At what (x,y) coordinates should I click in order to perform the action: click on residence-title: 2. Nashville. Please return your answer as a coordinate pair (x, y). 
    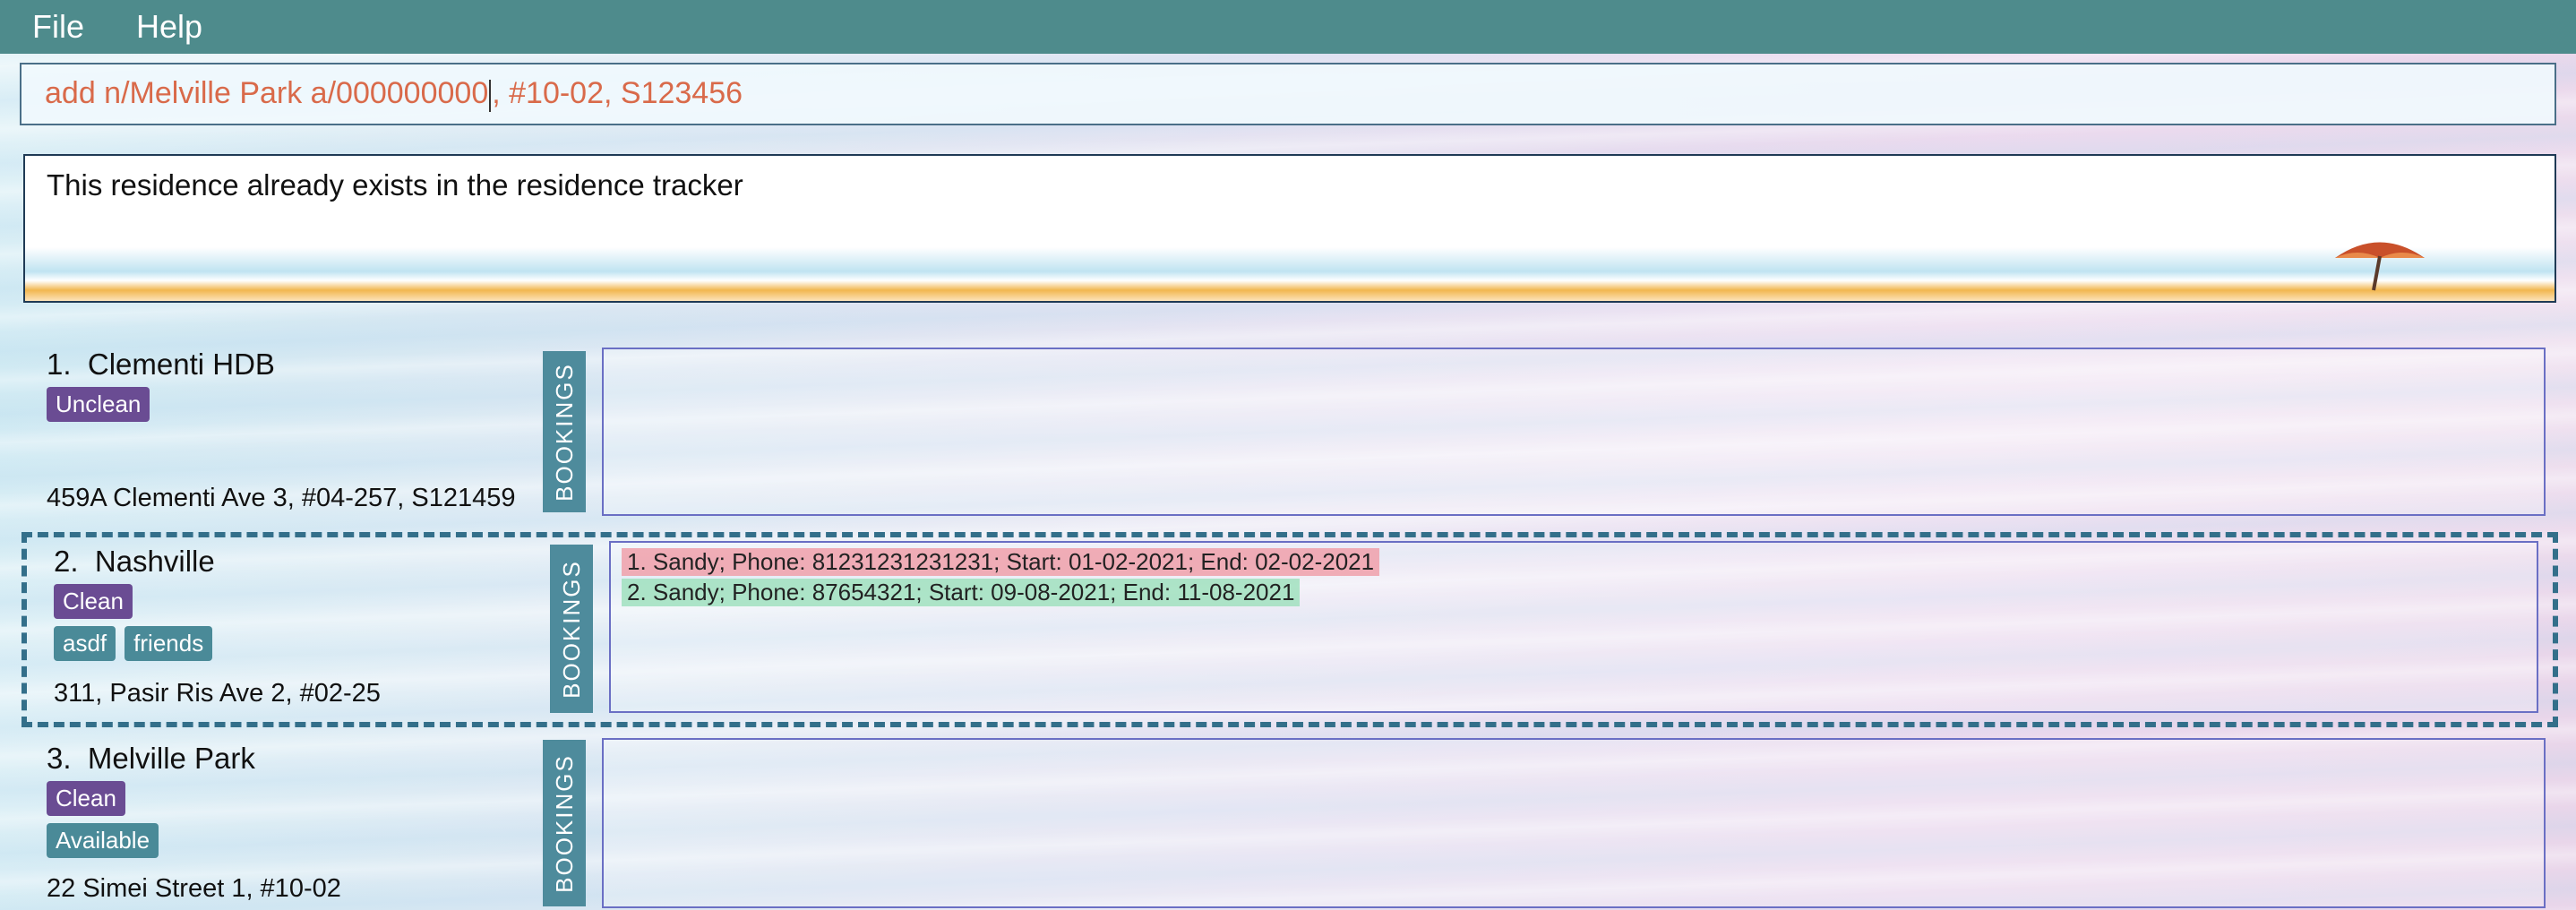
    Looking at the image, I should click on (134, 561).